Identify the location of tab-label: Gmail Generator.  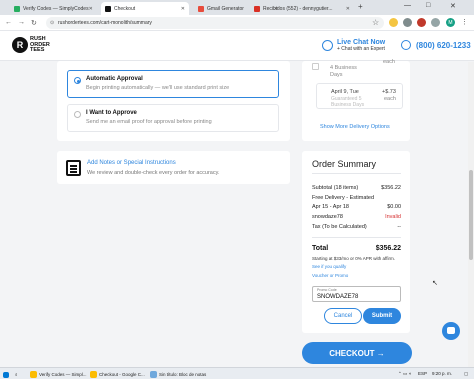
(225, 8).